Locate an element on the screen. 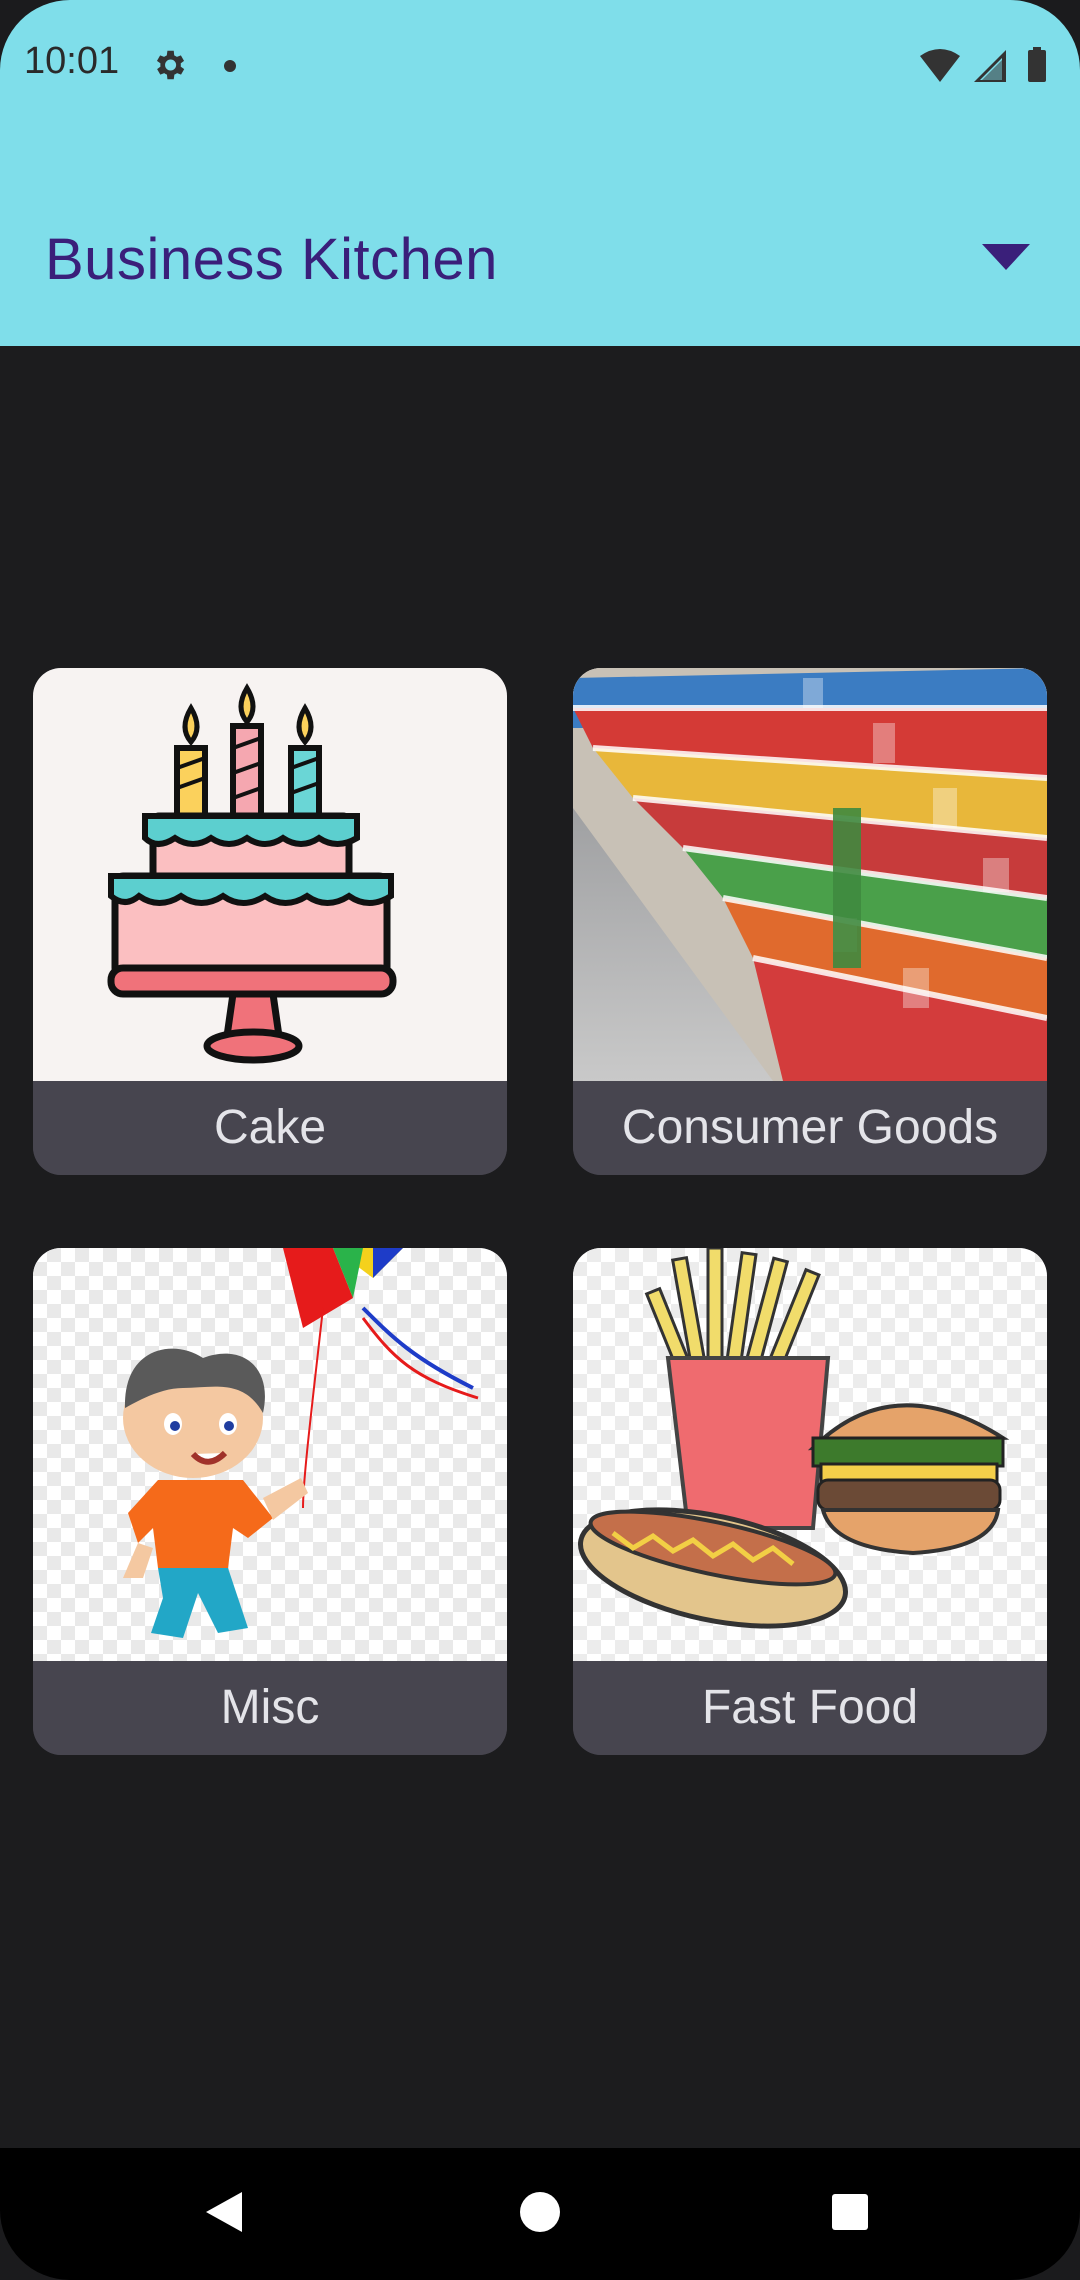  fast-food-image is located at coordinates (810, 1454).